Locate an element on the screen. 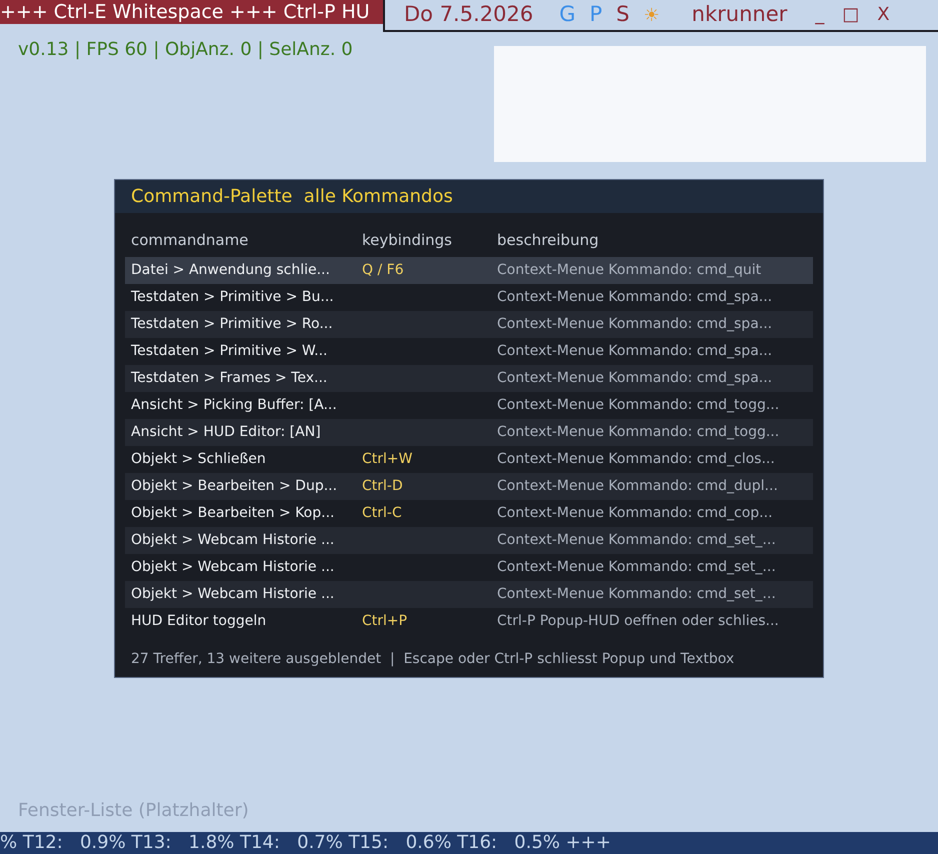 This screenshot has height=854, width=938. weather-icon: ☀ is located at coordinates (652, 15).